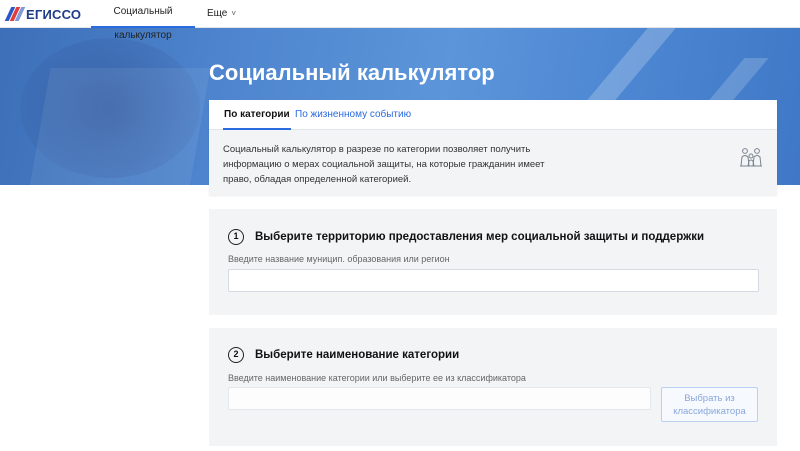 This screenshot has width=800, height=451. Describe the element at coordinates (234, 13) in the screenshot. I see `chevron-down-icon: ˅` at that location.